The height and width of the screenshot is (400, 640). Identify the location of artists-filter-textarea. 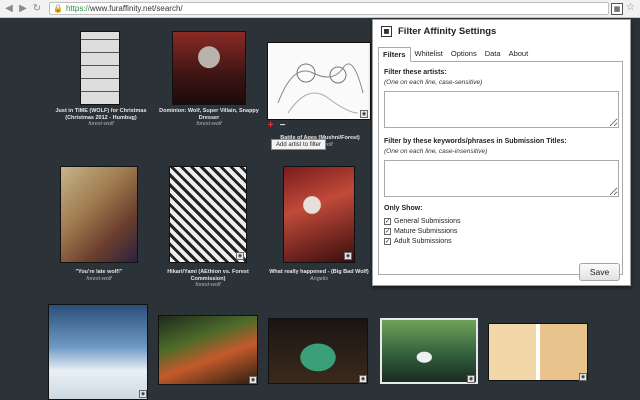
(501, 109).